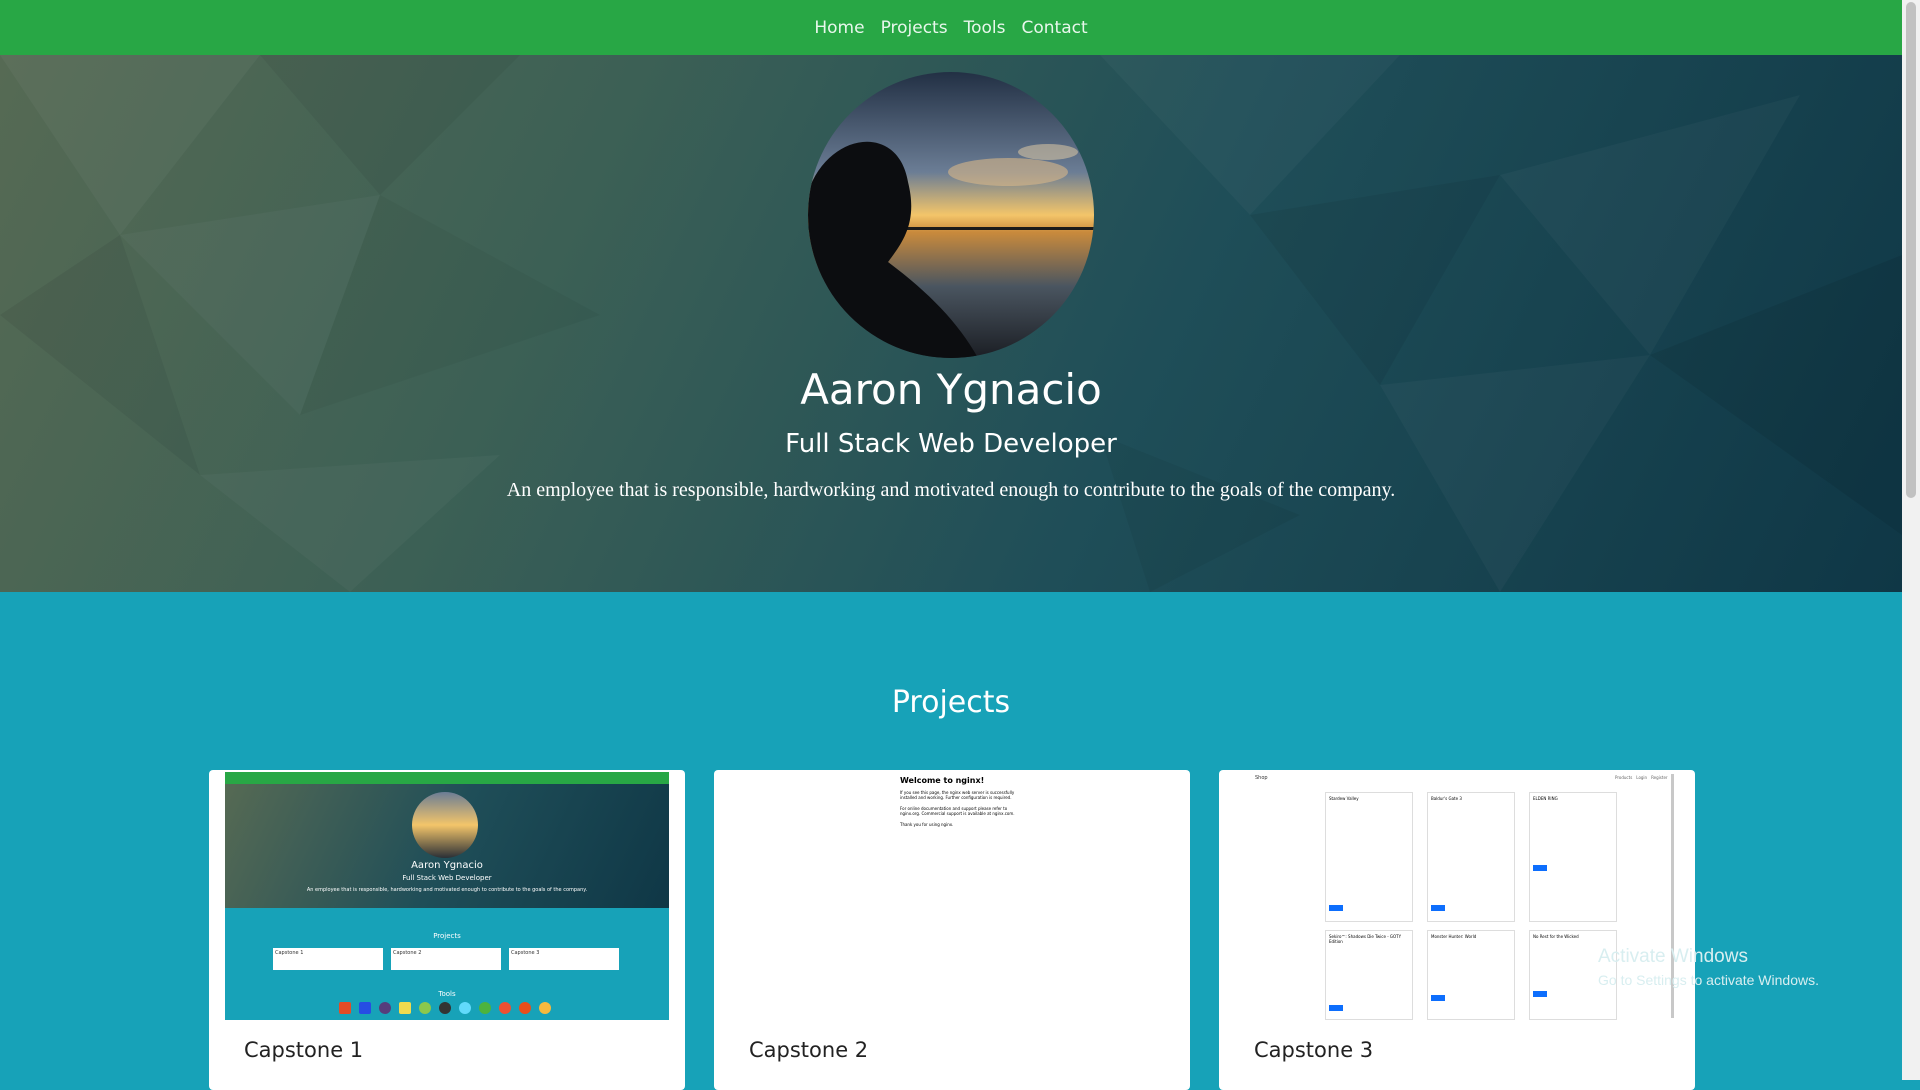 This screenshot has width=1920, height=1090. What do you see at coordinates (1708, 980) in the screenshot?
I see `watermark-subtitle: Go to Settings to activate Windows.` at bounding box center [1708, 980].